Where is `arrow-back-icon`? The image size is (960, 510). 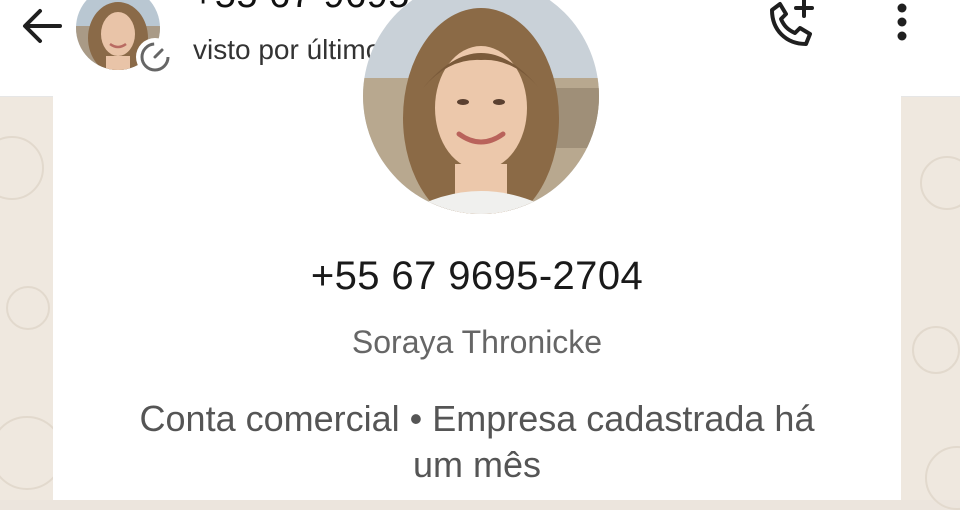
arrow-back-icon is located at coordinates (42, 26).